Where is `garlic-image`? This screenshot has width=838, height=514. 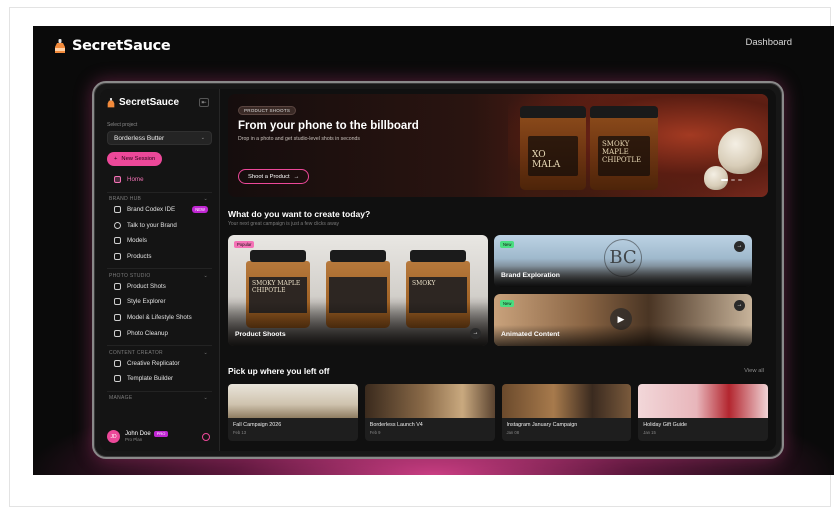 garlic-image is located at coordinates (716, 178).